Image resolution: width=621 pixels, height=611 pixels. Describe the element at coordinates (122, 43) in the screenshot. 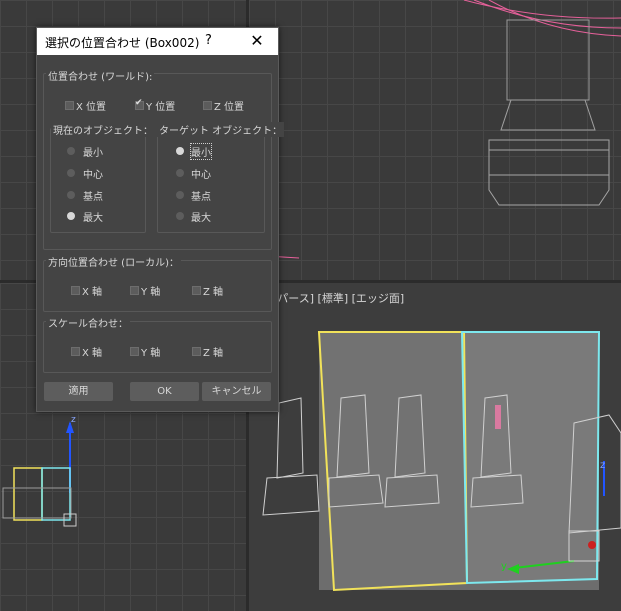

I see `dialog-title: 選択の位置合わせ (Box002)` at that location.